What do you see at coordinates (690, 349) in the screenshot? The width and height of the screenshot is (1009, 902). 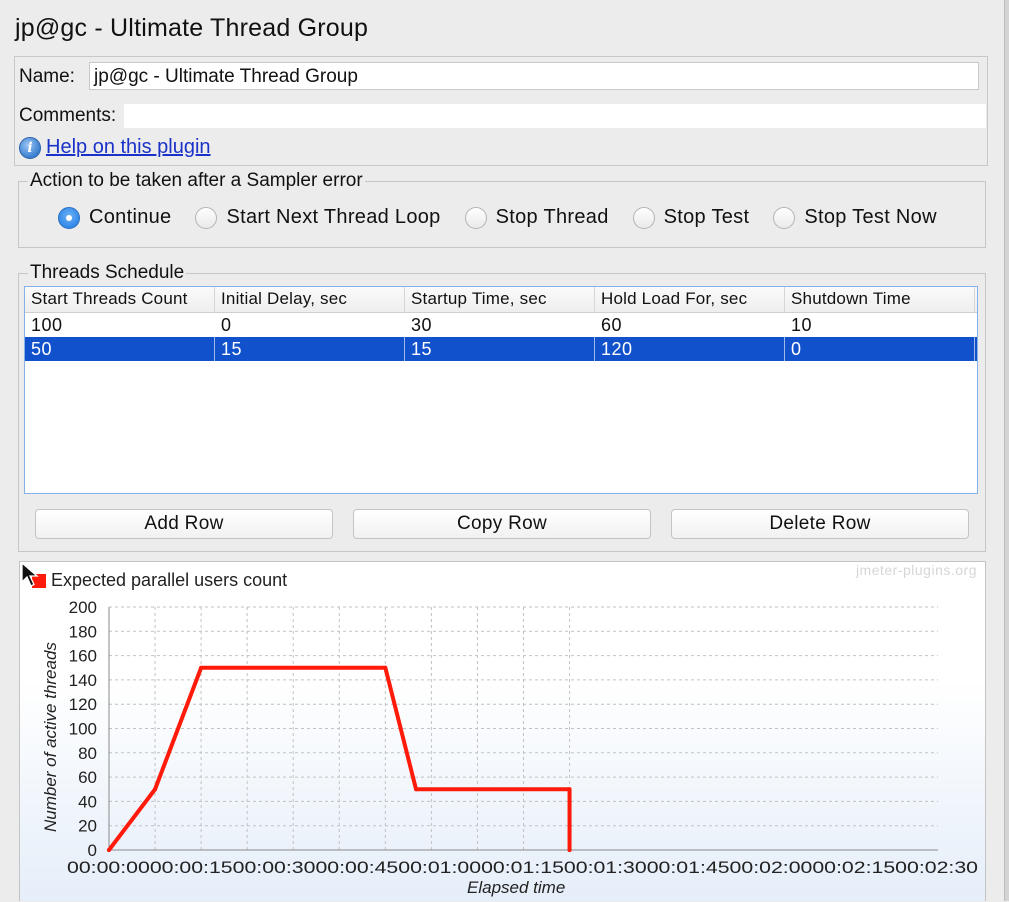 I see `table-cell: 120` at bounding box center [690, 349].